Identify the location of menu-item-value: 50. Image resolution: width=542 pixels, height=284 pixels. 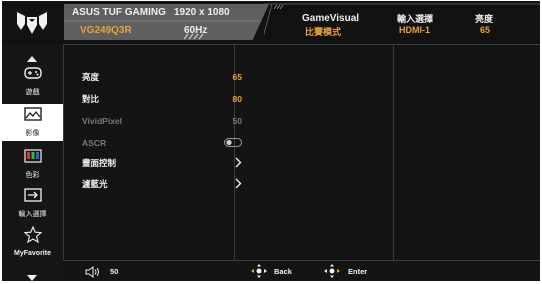
(237, 121).